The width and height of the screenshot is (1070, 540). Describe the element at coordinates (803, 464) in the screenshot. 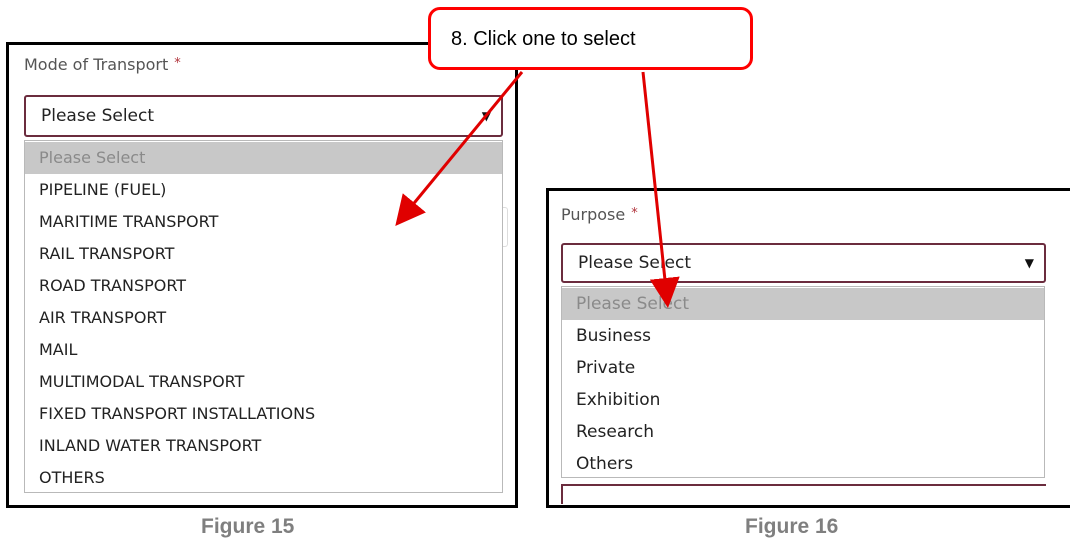

I see `option-others: Others` at that location.